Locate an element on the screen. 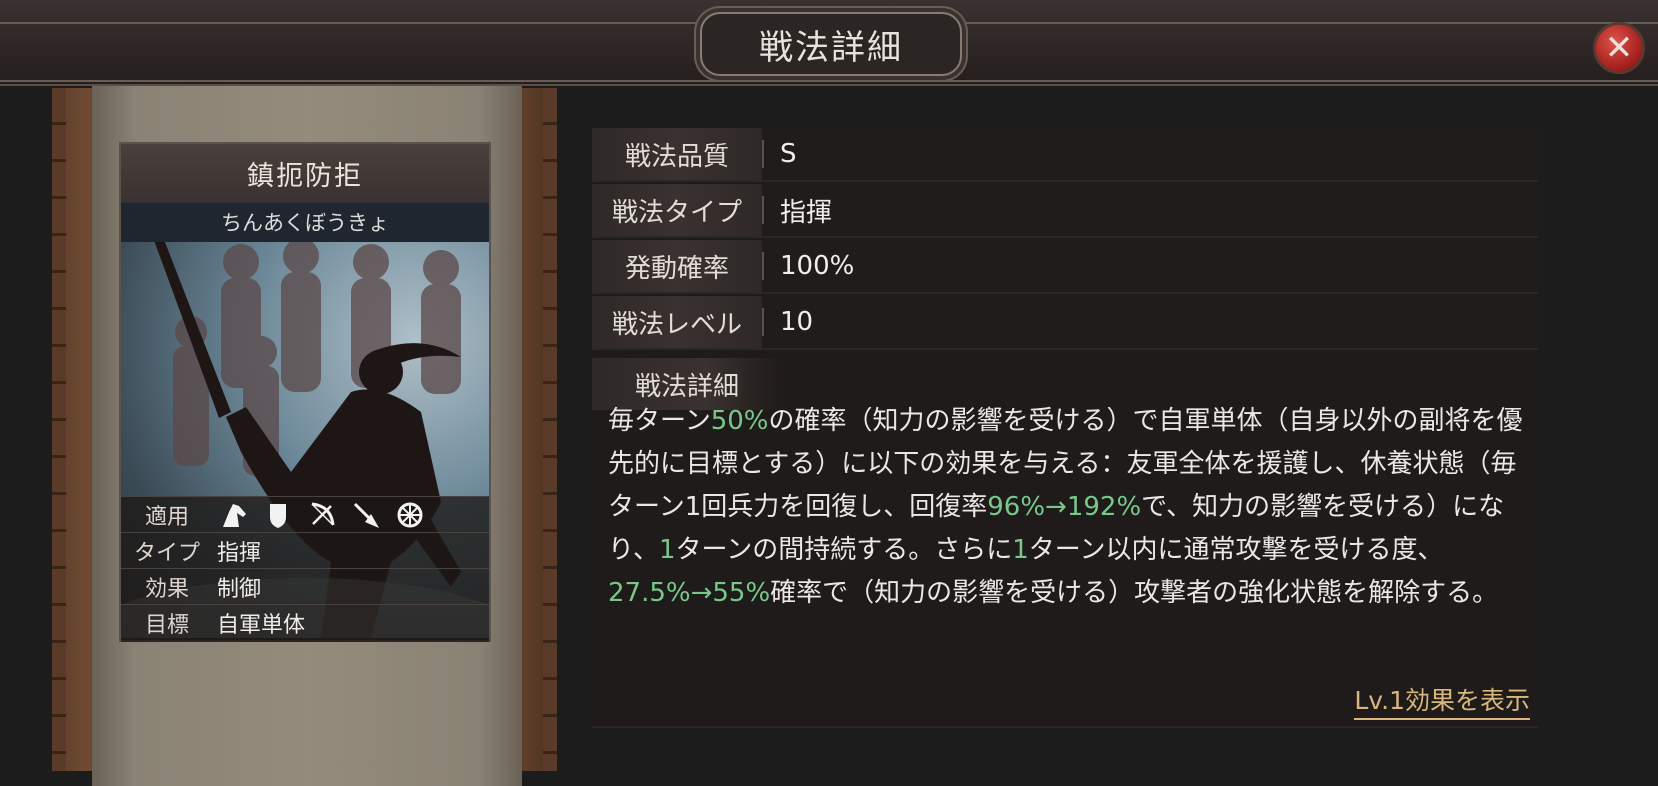 The height and width of the screenshot is (786, 1658). attr-key: 適用 is located at coordinates (166, 517).